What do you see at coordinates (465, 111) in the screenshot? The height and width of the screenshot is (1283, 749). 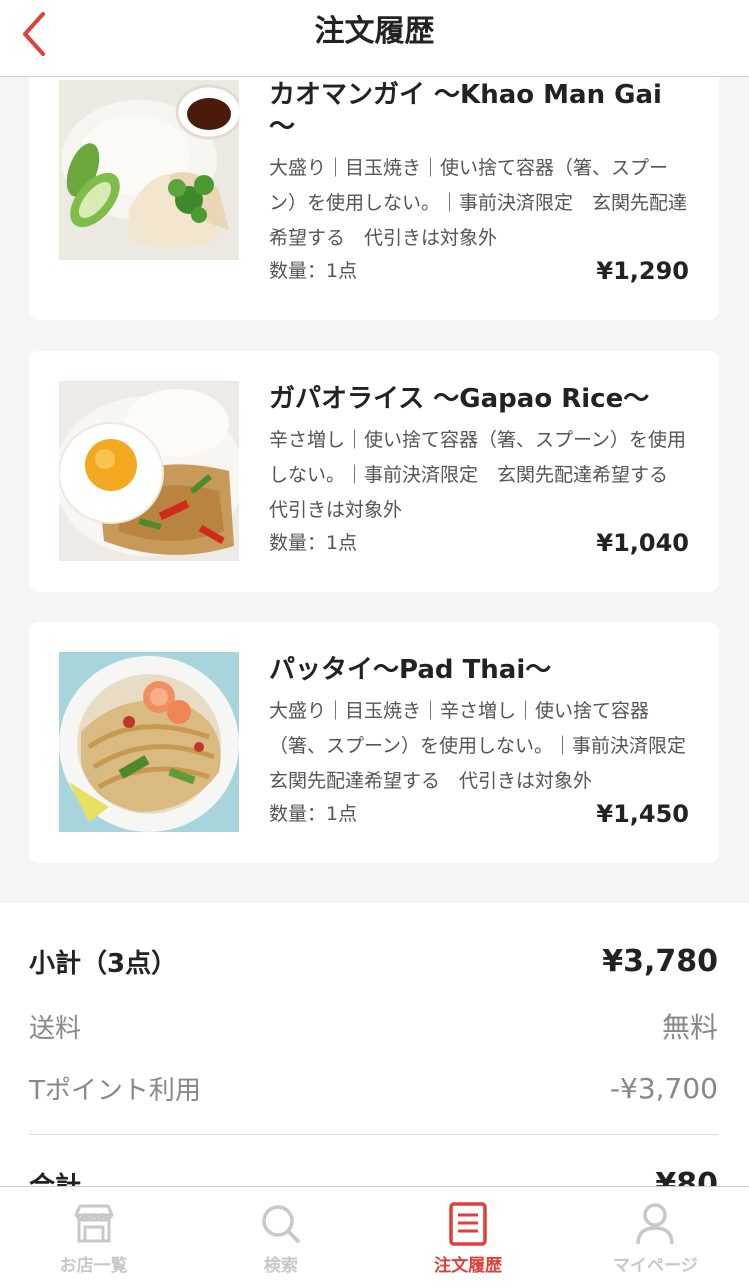 I see `item-name: カオマンガイ 〜Khao Man Gai 〜` at bounding box center [465, 111].